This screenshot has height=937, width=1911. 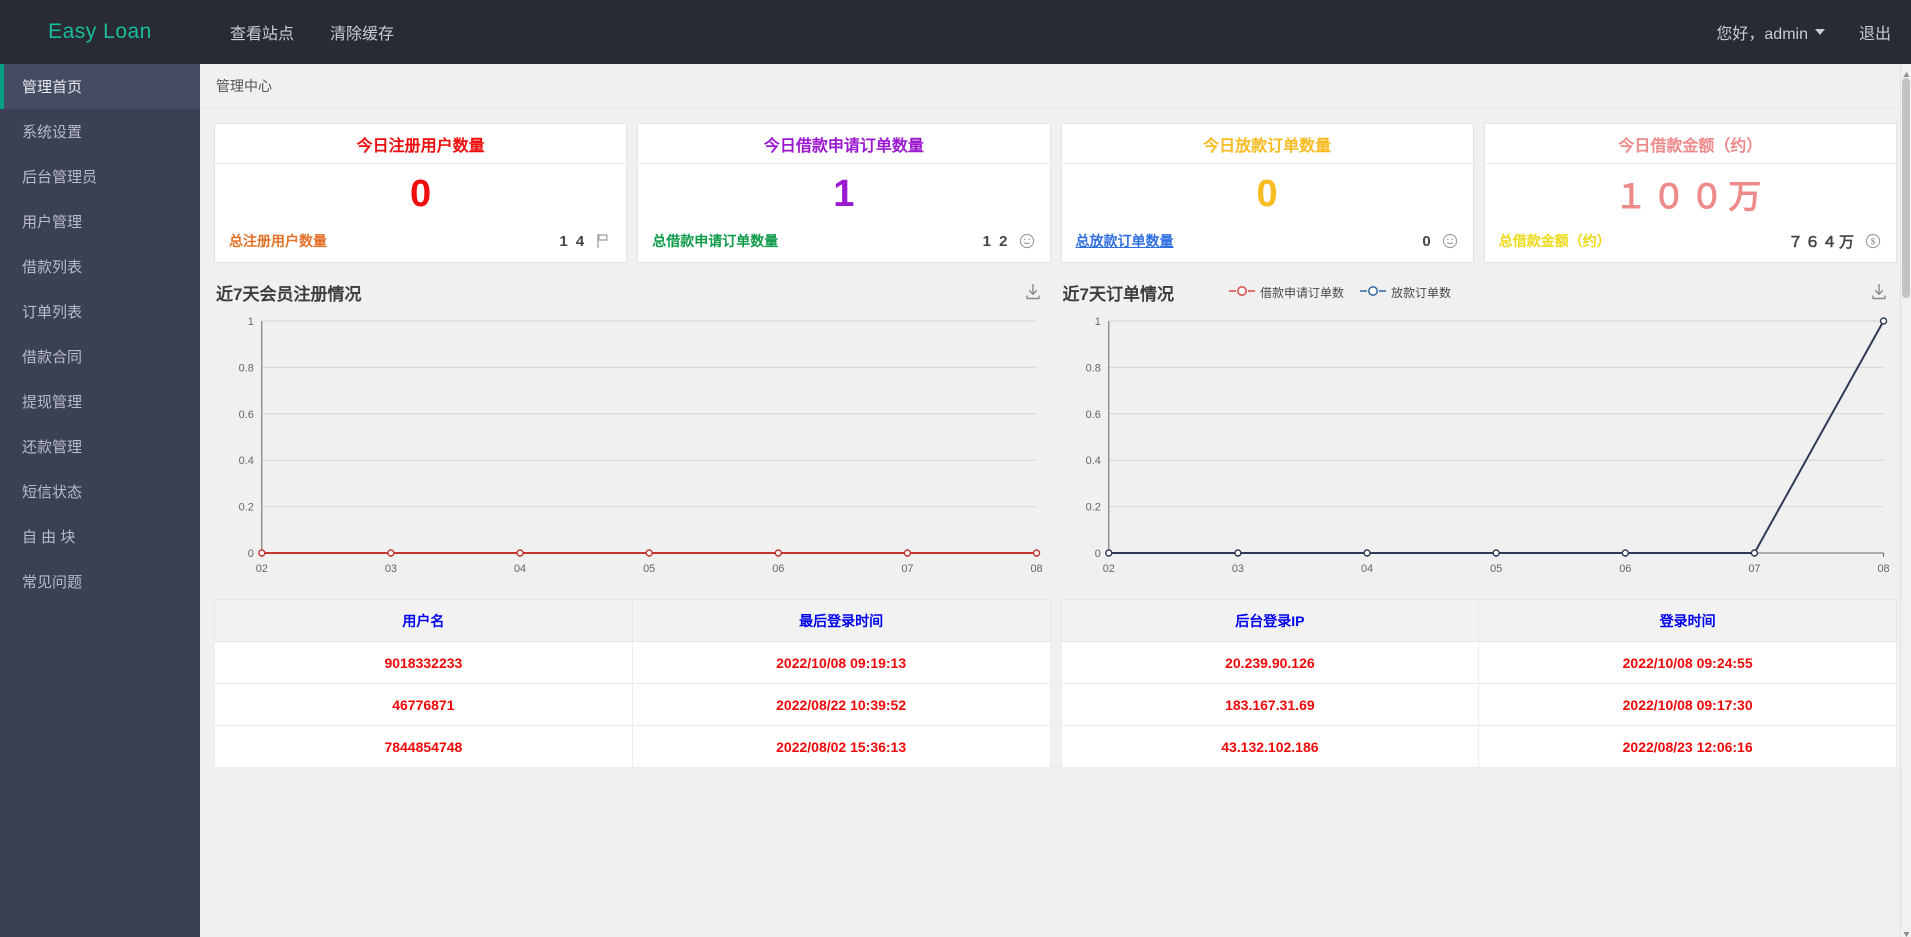 What do you see at coordinates (573, 241) in the screenshot?
I see `card-footer-value: 1 4` at bounding box center [573, 241].